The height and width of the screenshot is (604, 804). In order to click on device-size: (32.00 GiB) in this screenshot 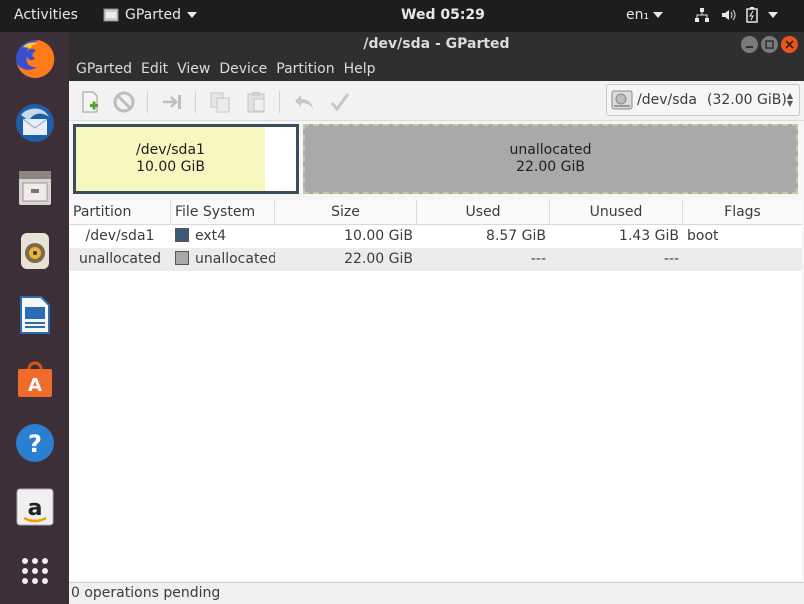, I will do `click(746, 100)`.